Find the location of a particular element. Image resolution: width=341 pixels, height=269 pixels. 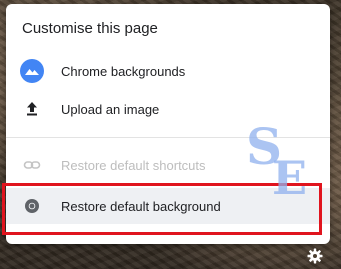

restore-background-item: Restore default background is located at coordinates (168, 206).